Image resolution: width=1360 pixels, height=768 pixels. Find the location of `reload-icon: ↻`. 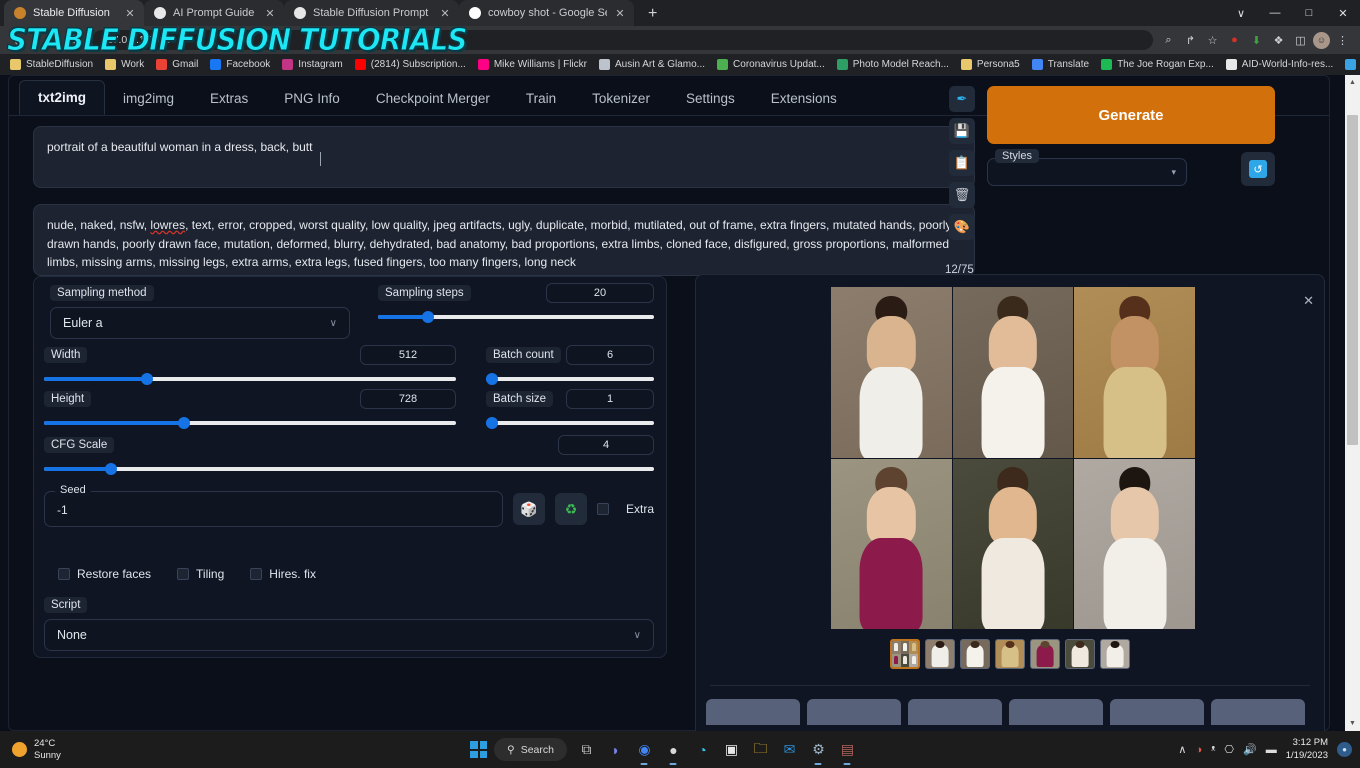

reload-icon: ↻ is located at coordinates (75, 40).